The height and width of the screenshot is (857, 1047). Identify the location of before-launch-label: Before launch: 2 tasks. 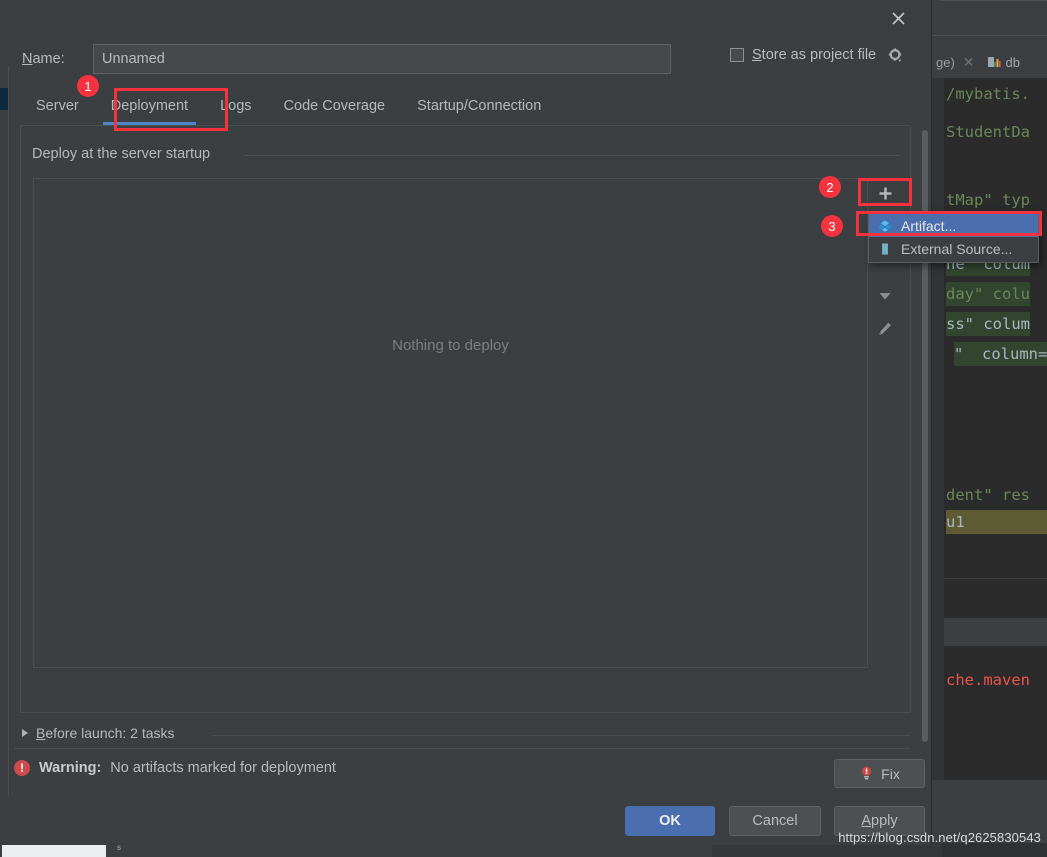
(105, 733).